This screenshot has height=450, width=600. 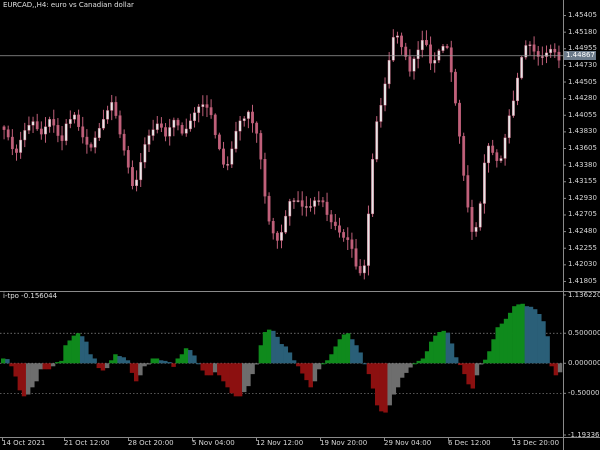 What do you see at coordinates (584, 295) in the screenshot?
I see `indicator-tick-label: 1.136220` at bounding box center [584, 295].